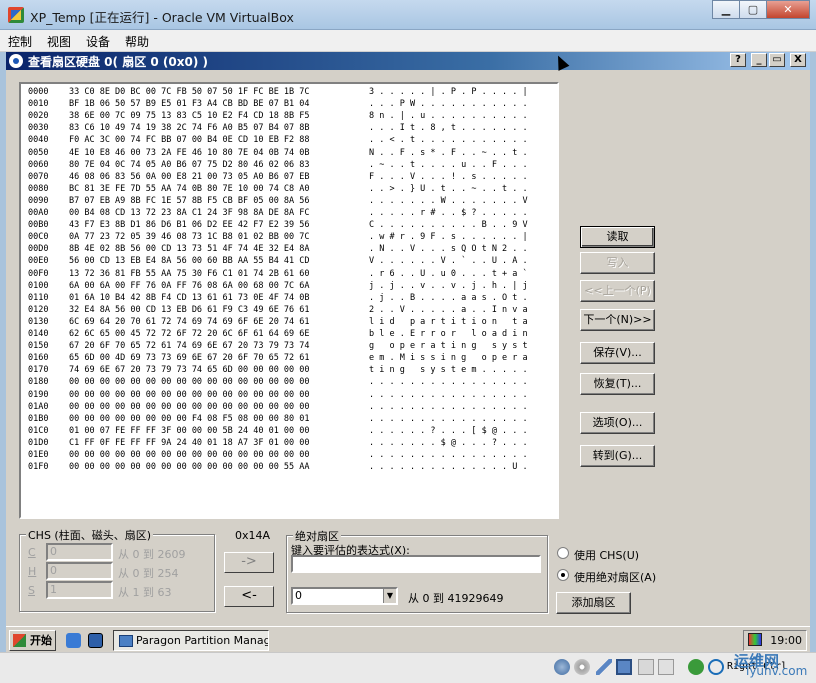  I want to click on mouse-integration-icon, so click(696, 667).